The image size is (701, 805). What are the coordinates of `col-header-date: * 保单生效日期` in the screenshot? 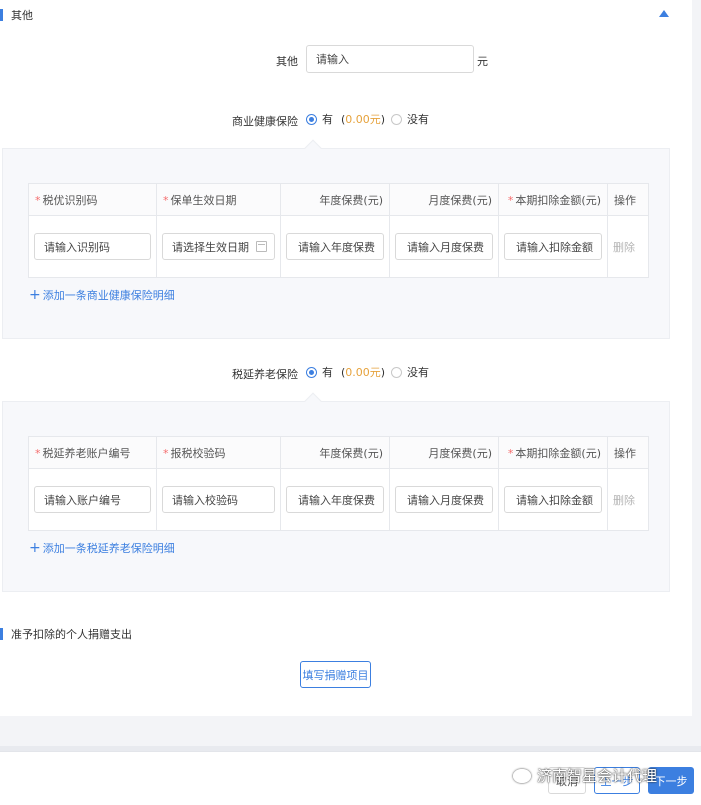 It's located at (218, 199).